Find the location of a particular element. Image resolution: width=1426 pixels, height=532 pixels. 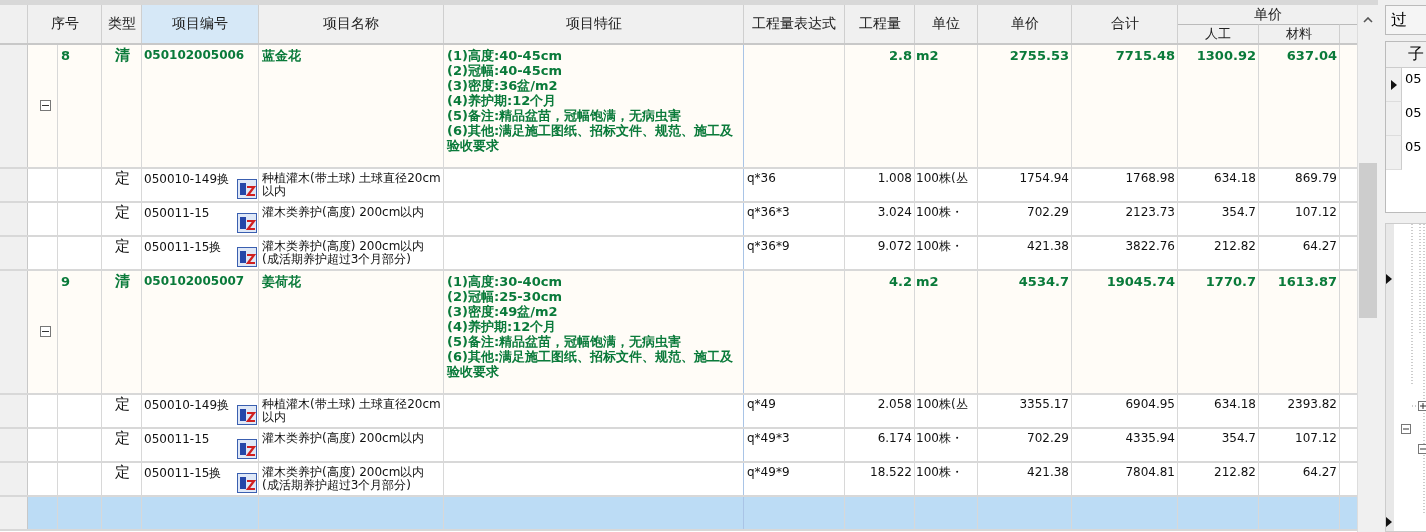

table-cell: q*36 is located at coordinates (794, 185).